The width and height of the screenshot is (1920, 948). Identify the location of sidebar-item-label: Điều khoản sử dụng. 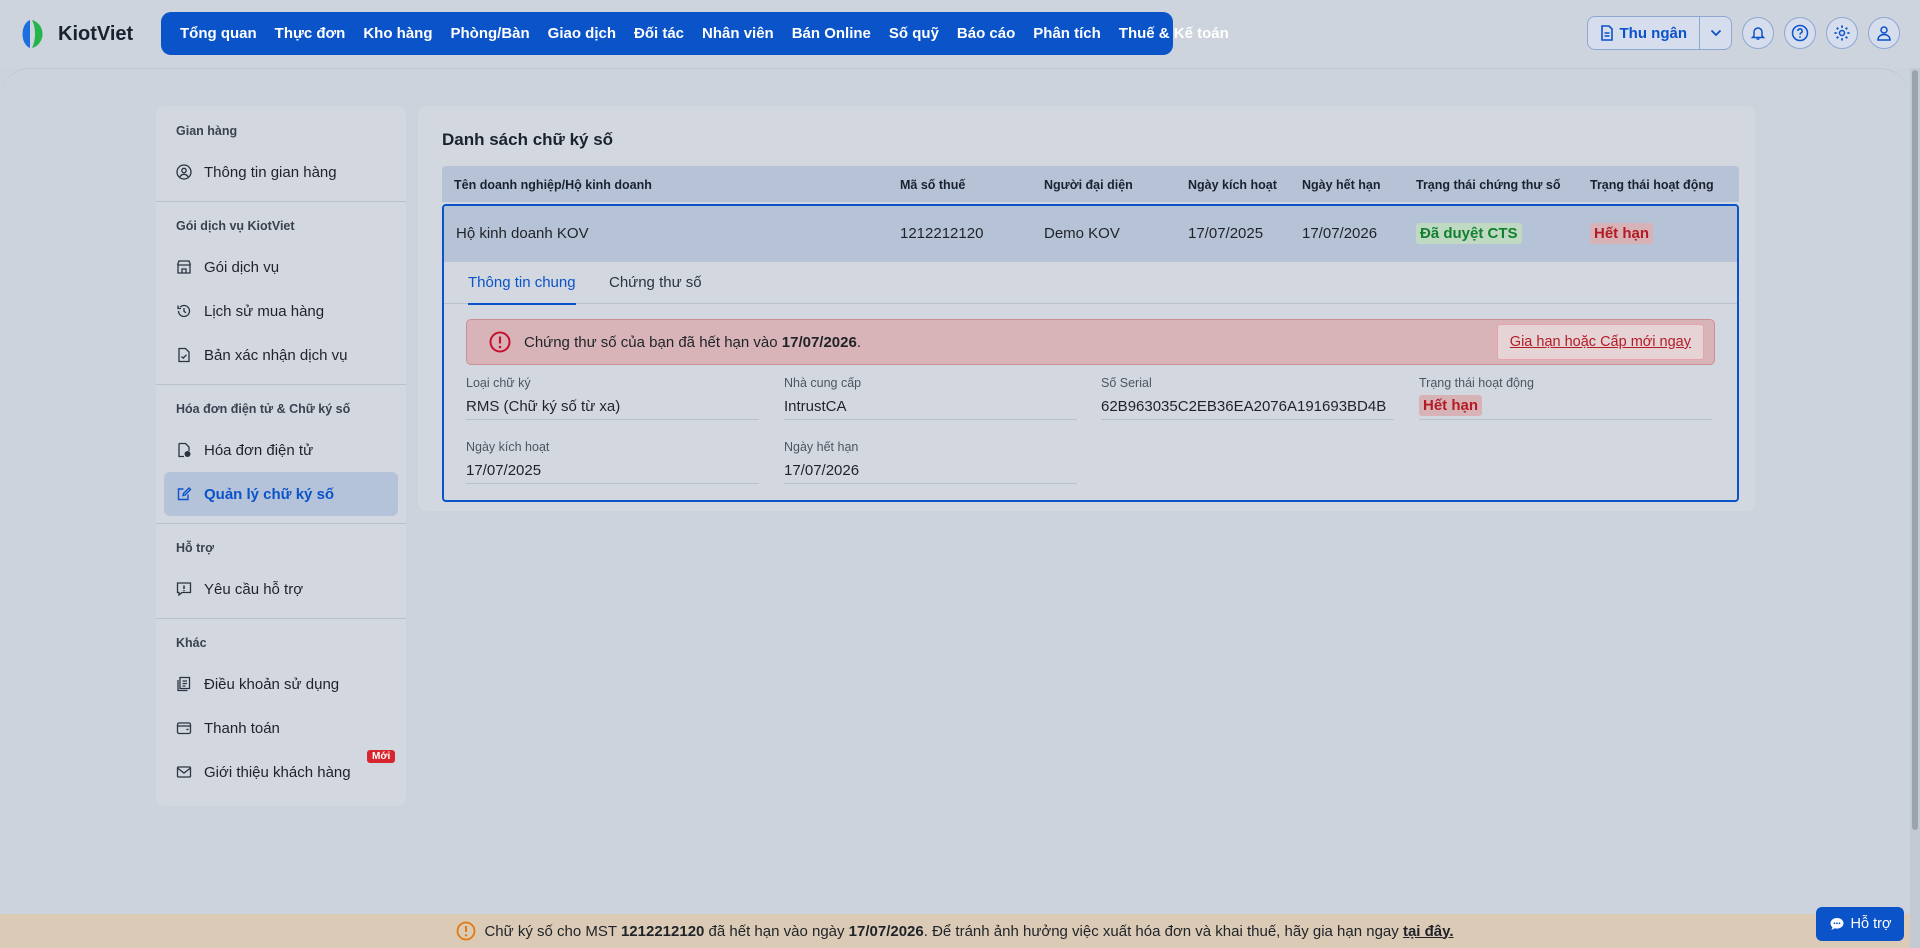
(272, 684).